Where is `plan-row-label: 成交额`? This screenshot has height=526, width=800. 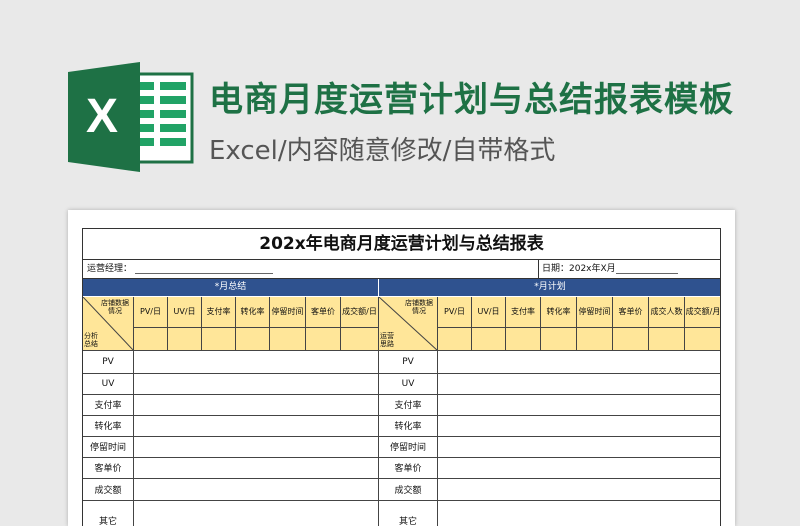 plan-row-label: 成交额 is located at coordinates (408, 489).